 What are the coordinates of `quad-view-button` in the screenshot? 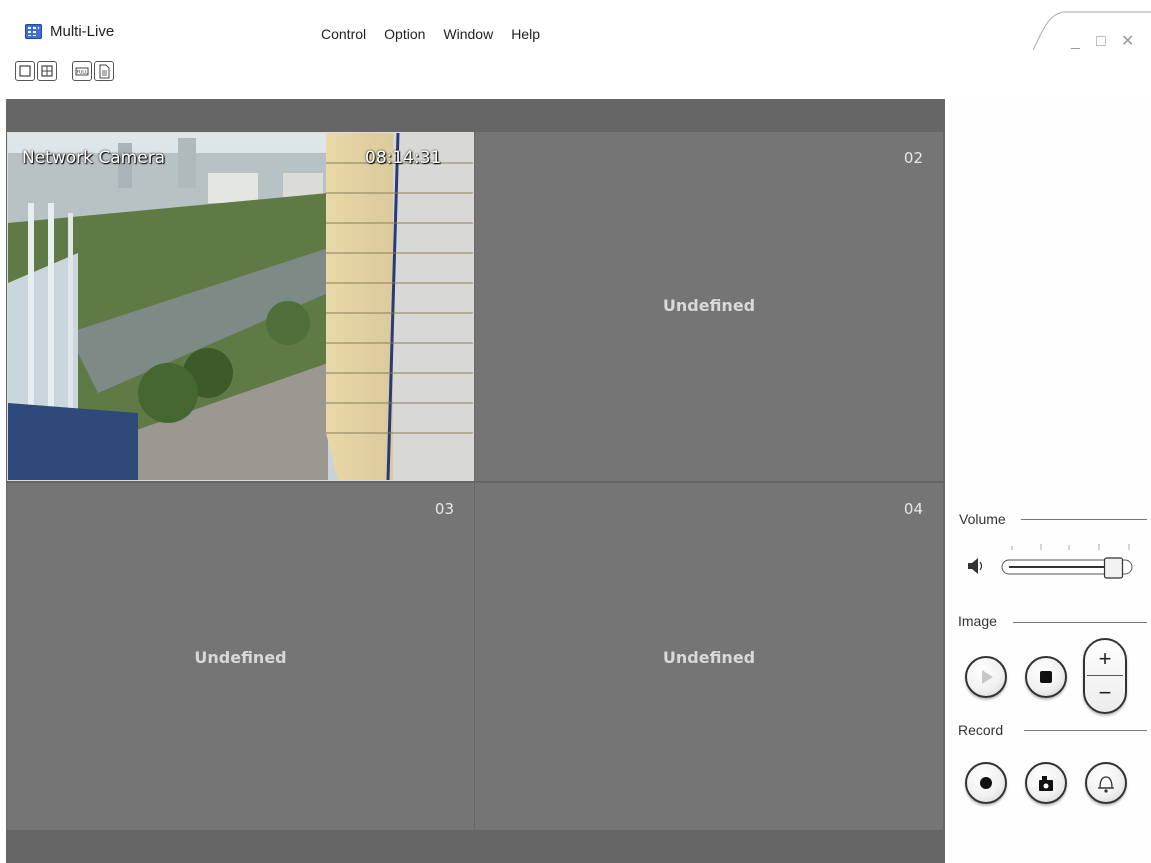 It's located at (47, 71).